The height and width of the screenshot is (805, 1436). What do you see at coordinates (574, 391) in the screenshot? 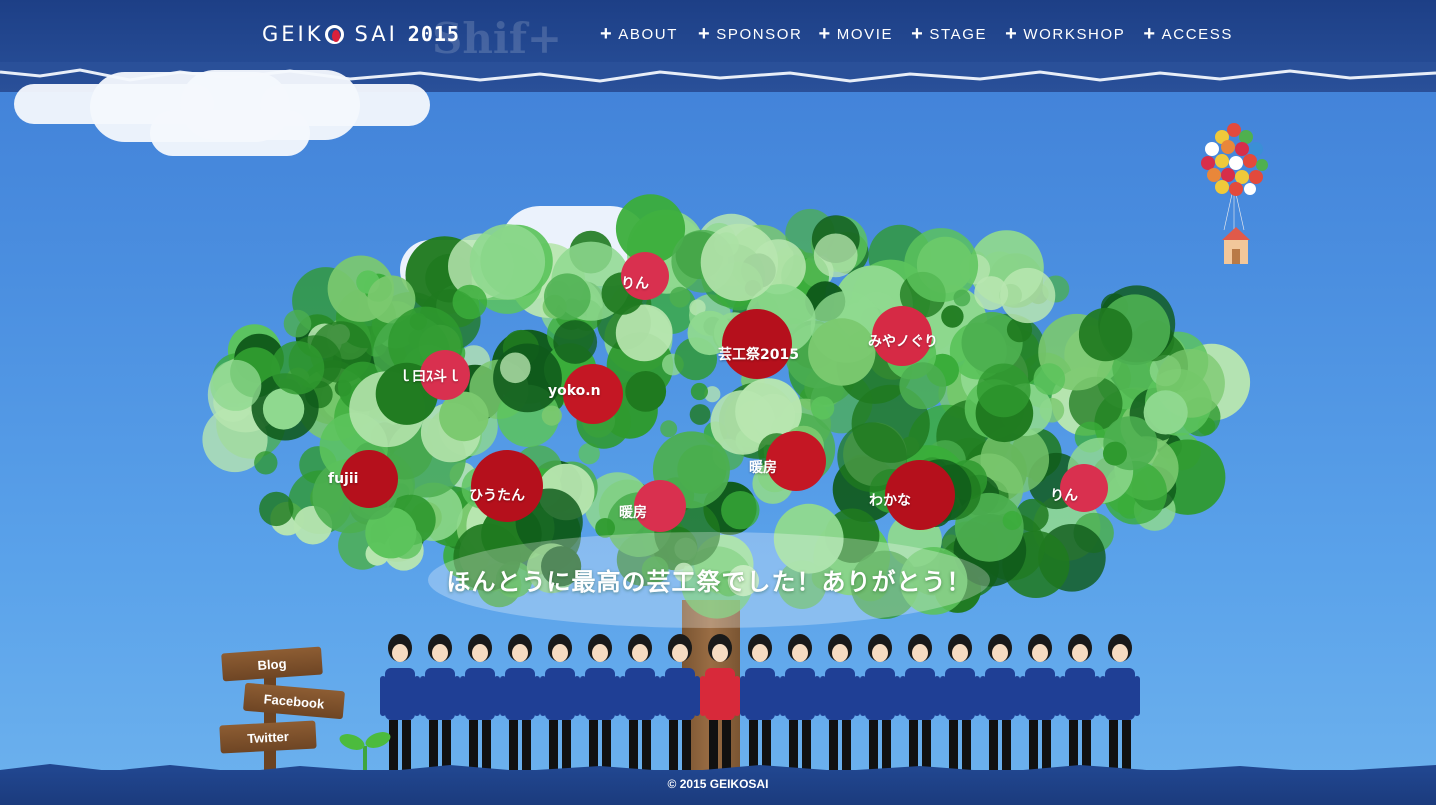
I see `apple-label-5: yoko.n` at bounding box center [574, 391].